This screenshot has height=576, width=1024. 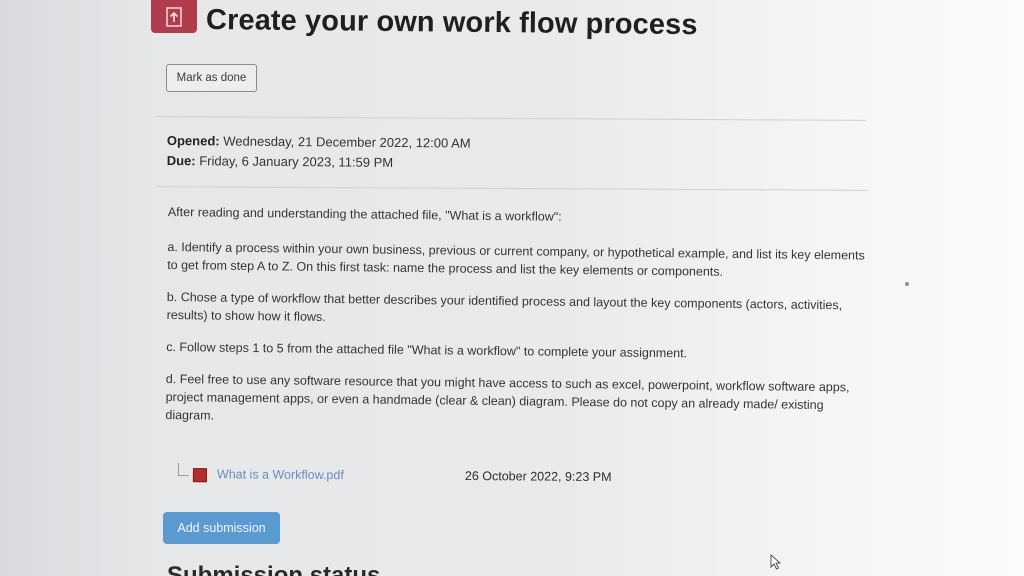 What do you see at coordinates (211, 78) in the screenshot?
I see `mark-as-done-button: Mark as done` at bounding box center [211, 78].